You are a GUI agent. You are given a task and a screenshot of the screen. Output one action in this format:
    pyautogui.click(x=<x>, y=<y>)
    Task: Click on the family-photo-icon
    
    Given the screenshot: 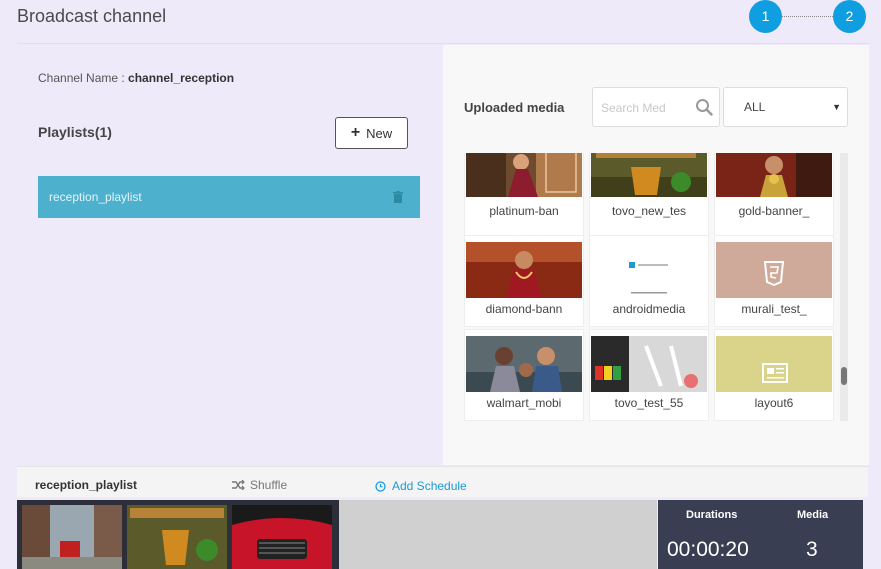 What is the action you would take?
    pyautogui.click(x=524, y=364)
    